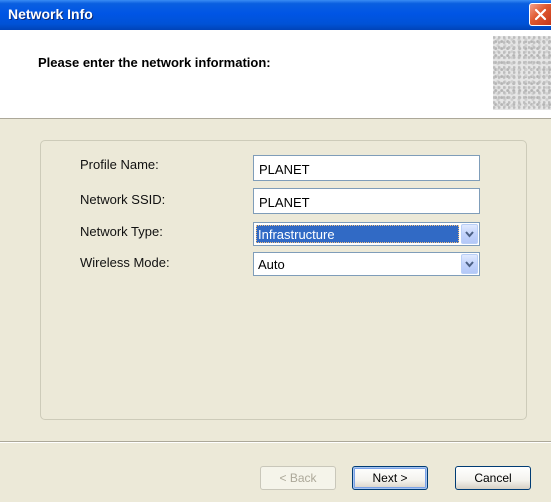 Image resolution: width=551 pixels, height=502 pixels. What do you see at coordinates (275, 442) in the screenshot?
I see `footer-separator` at bounding box center [275, 442].